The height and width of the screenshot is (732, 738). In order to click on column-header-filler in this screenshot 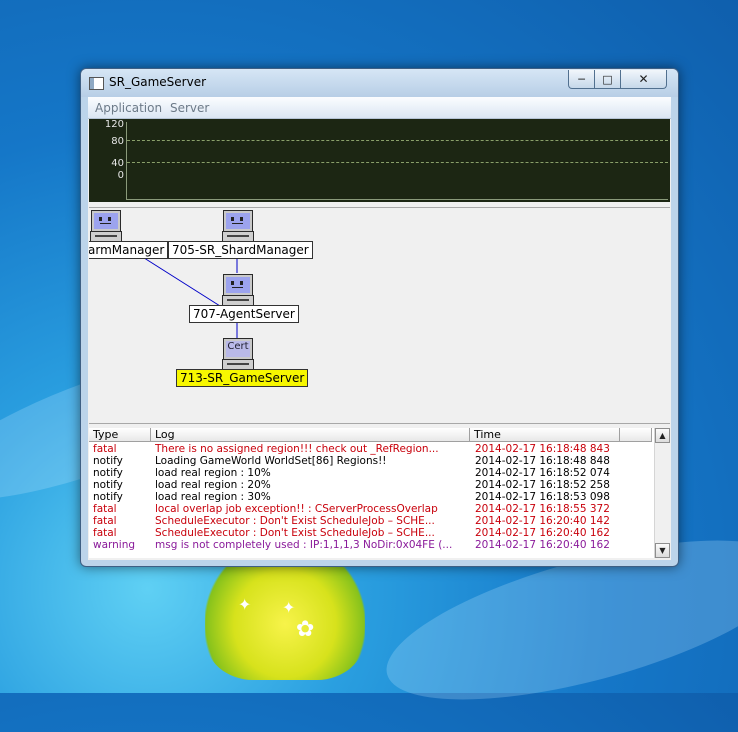, I will do `click(636, 435)`.